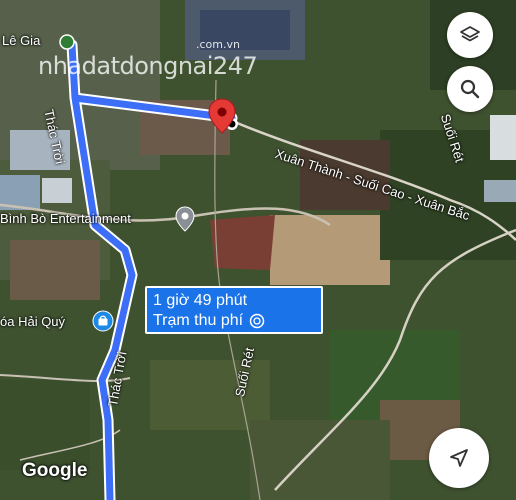 This screenshot has width=516, height=500. I want to click on toll-note: Trạm thu phí, so click(198, 320).